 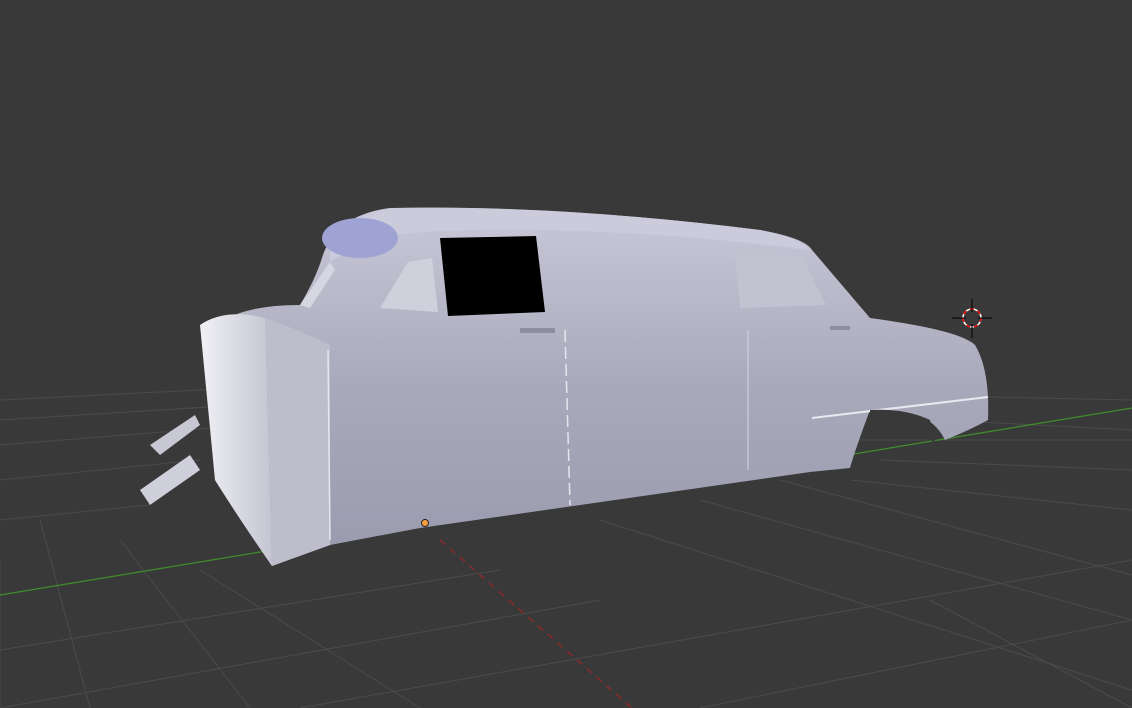 I want to click on front-fascia, so click(x=236, y=440).